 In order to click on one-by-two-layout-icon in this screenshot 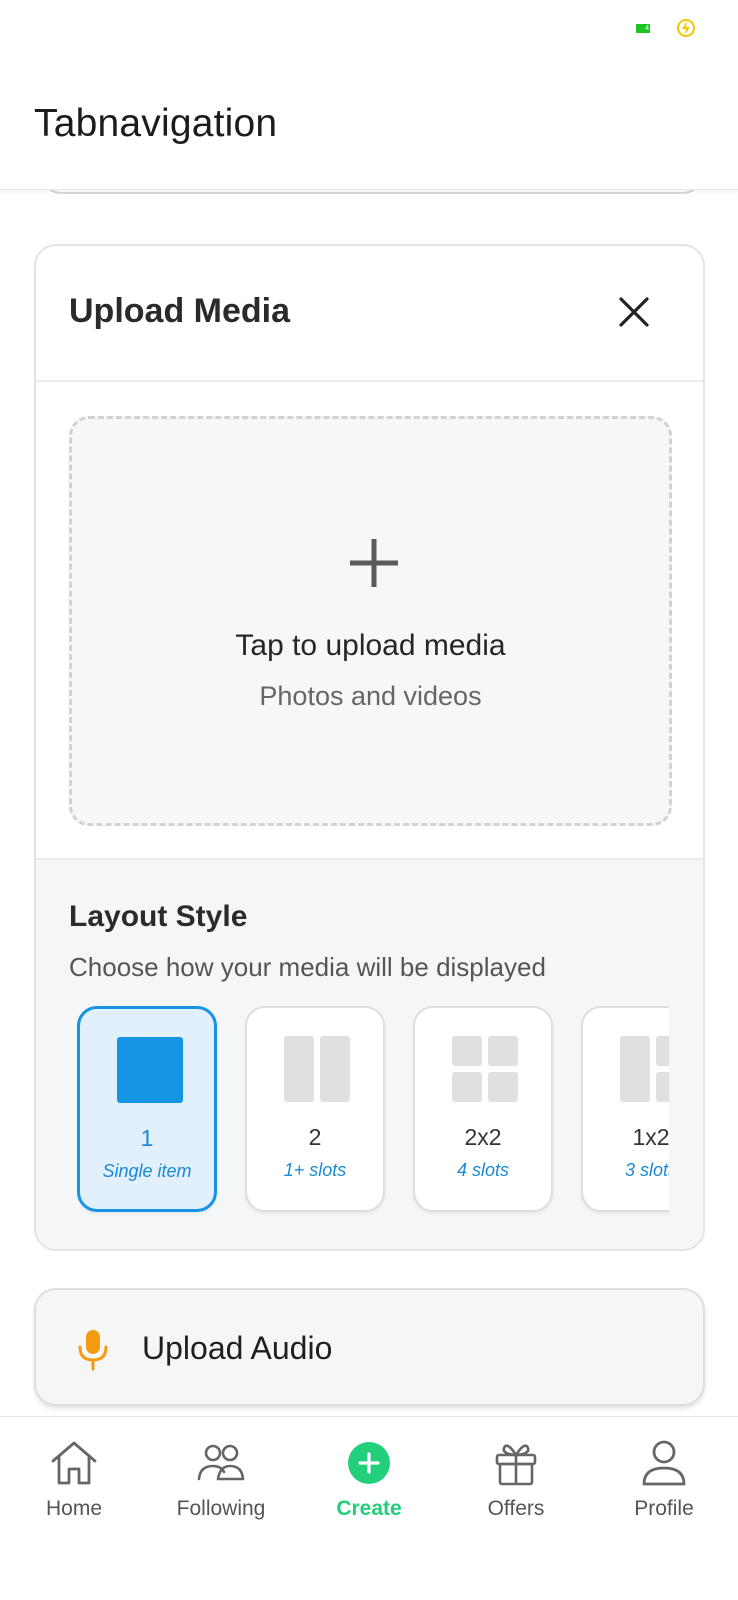, I will do `click(644, 1069)`.